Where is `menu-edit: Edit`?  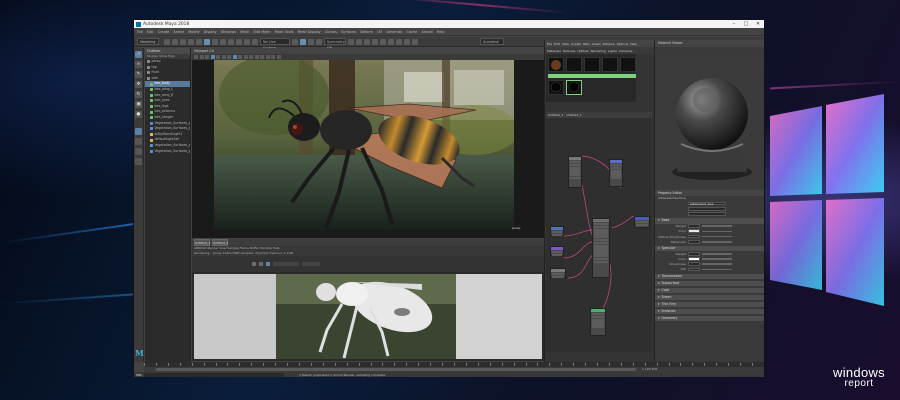 menu-edit: Edit is located at coordinates (150, 32).